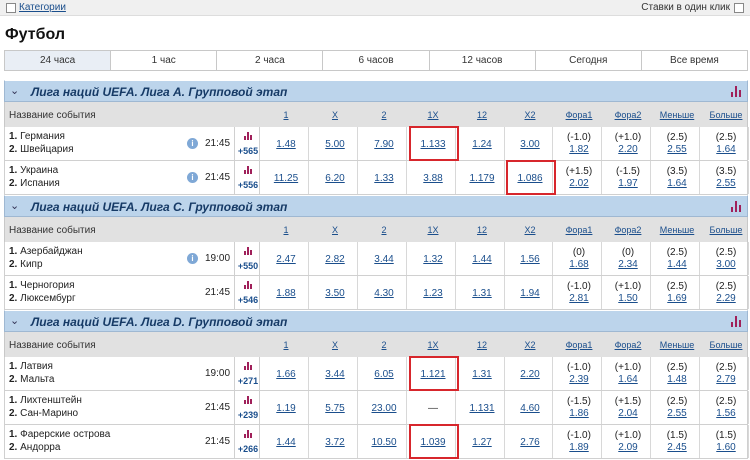  I want to click on markets-count: +565, so click(248, 151).